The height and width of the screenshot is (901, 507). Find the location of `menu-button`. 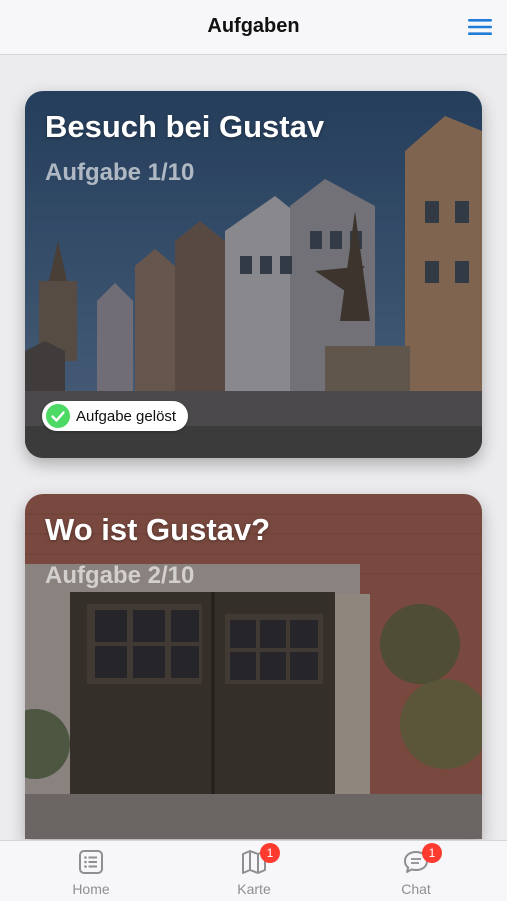

menu-button is located at coordinates (480, 27).